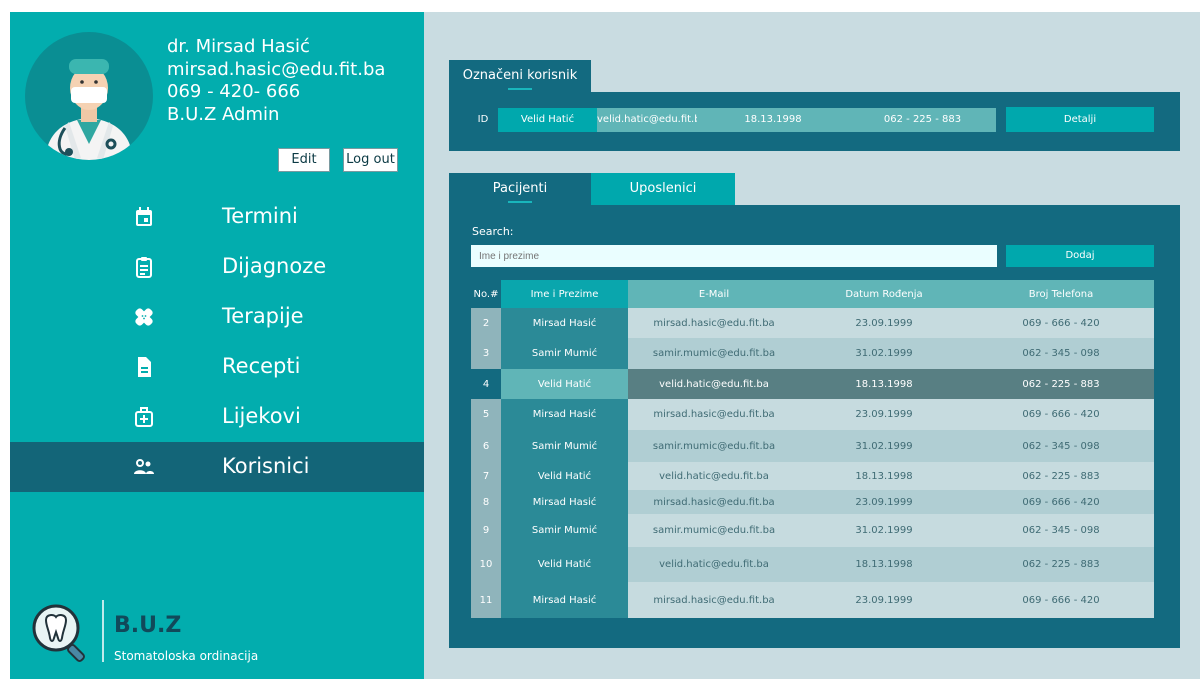 The width and height of the screenshot is (1200, 679). What do you see at coordinates (103, 631) in the screenshot?
I see `brand-divider` at bounding box center [103, 631].